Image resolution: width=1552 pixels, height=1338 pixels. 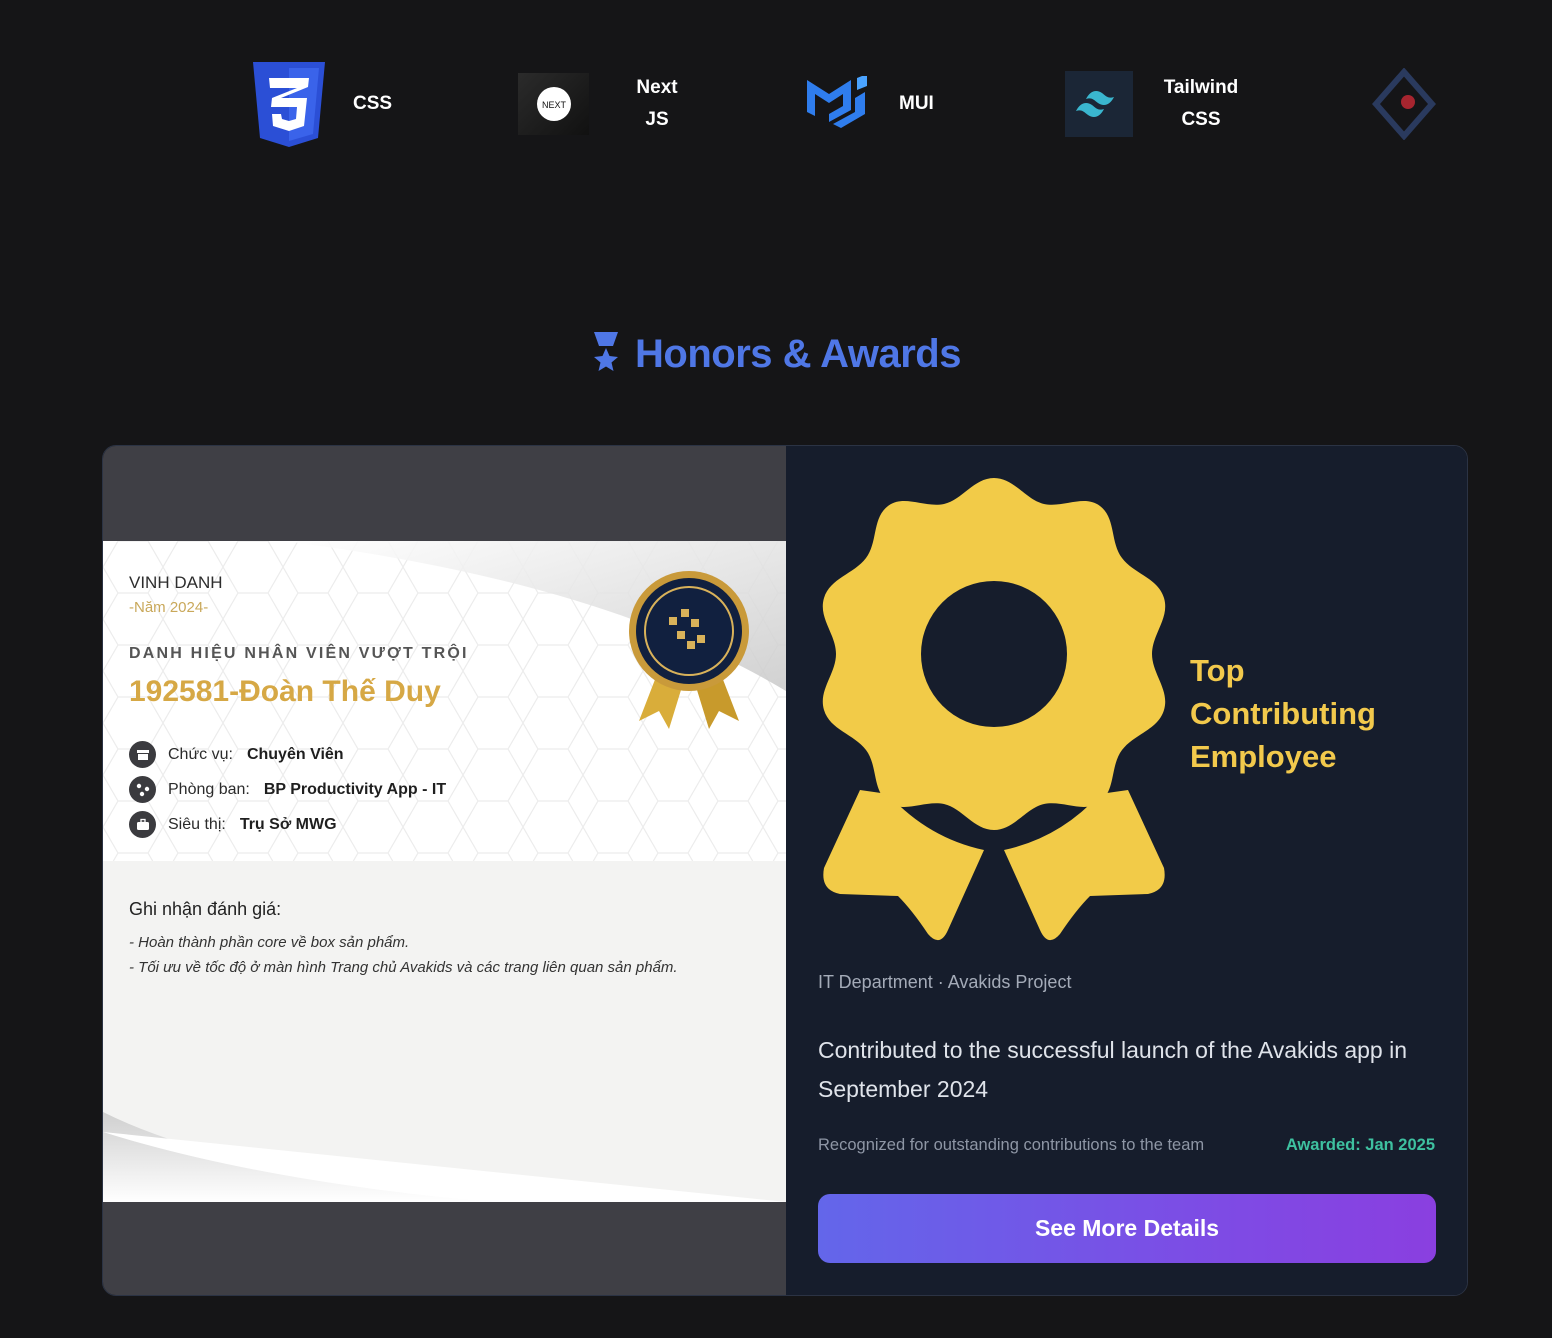 I want to click on org-chart-icon, so click(x=142, y=789).